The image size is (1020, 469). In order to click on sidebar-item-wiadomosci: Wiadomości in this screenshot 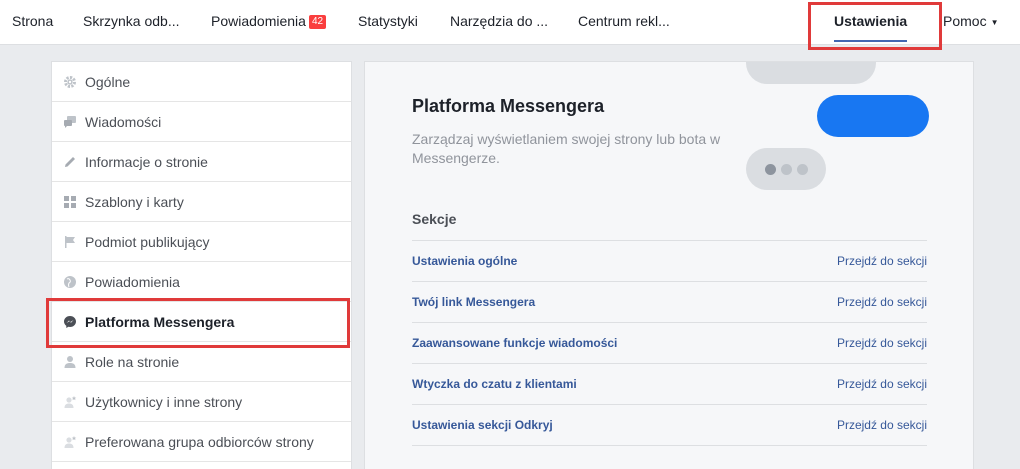, I will do `click(201, 122)`.